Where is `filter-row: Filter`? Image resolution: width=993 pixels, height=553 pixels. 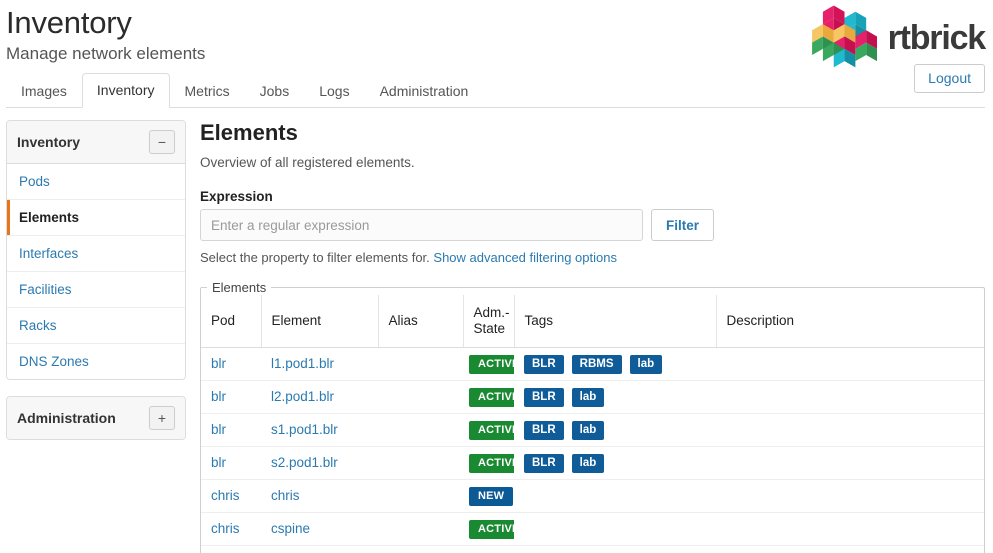 filter-row: Filter is located at coordinates (592, 225).